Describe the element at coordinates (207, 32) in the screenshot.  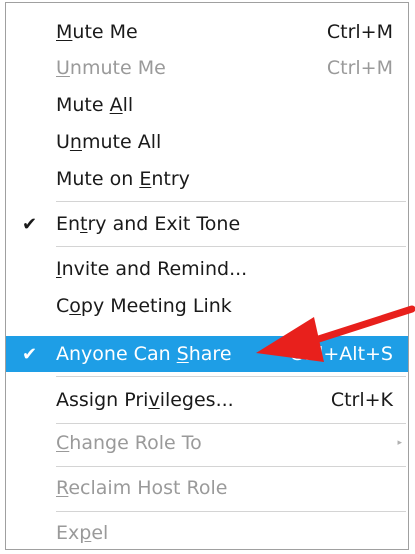
I see `menu-item-mute-me: Mute Me Ctrl+M` at that location.